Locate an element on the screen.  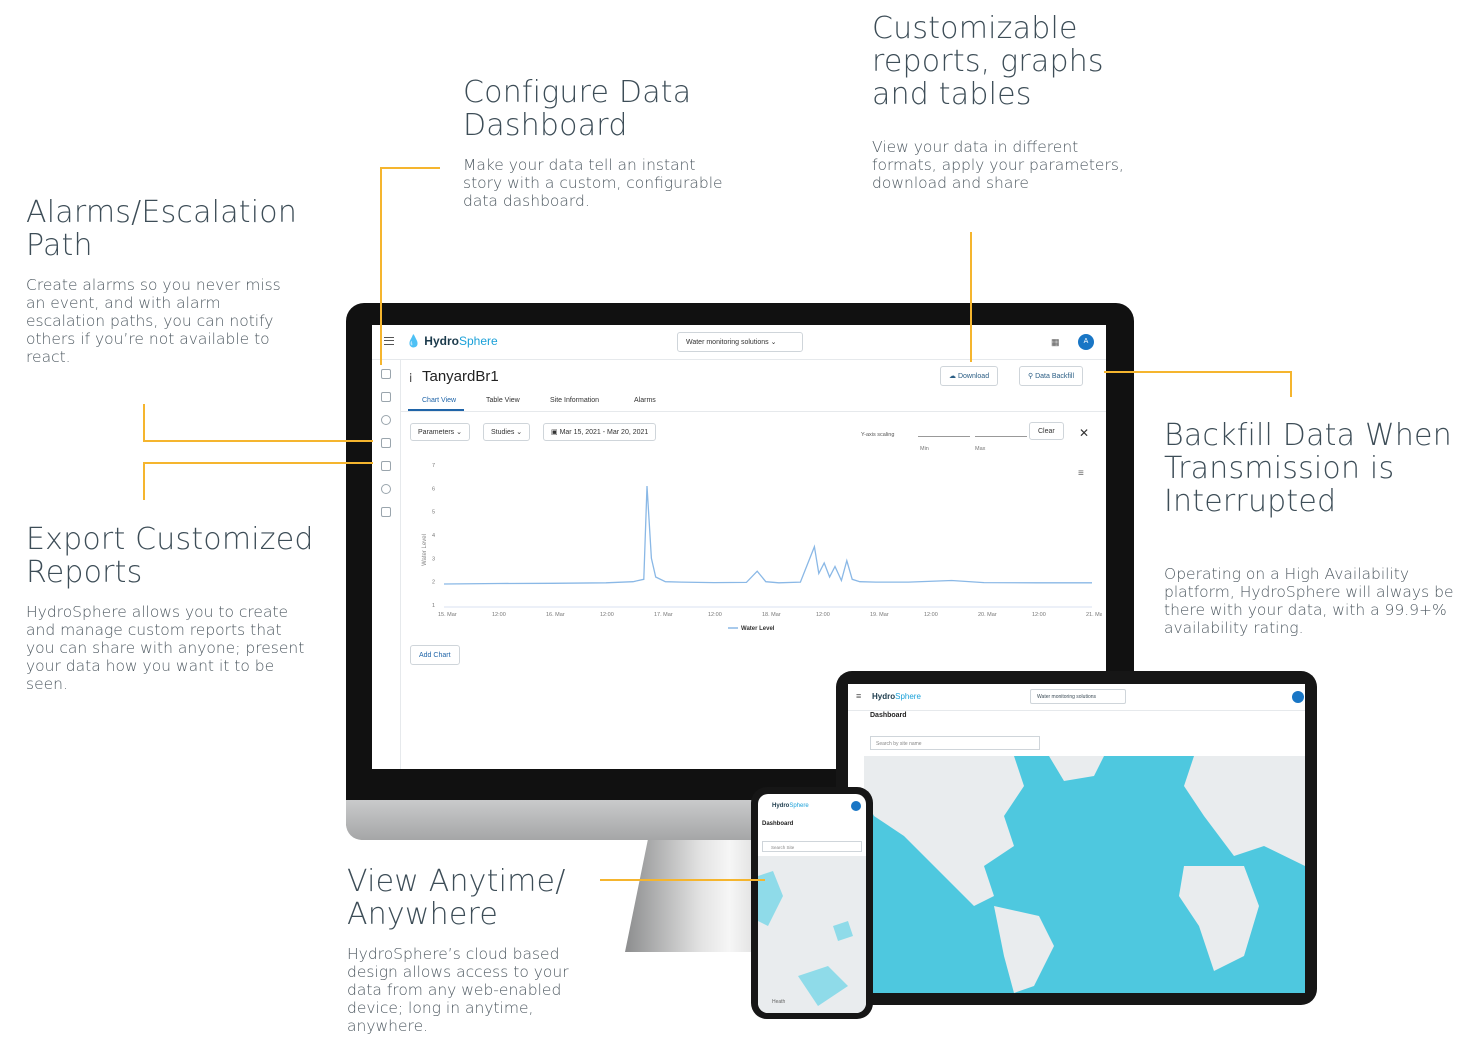
apps-grid-icon: ▦ is located at coordinates (1055, 342).